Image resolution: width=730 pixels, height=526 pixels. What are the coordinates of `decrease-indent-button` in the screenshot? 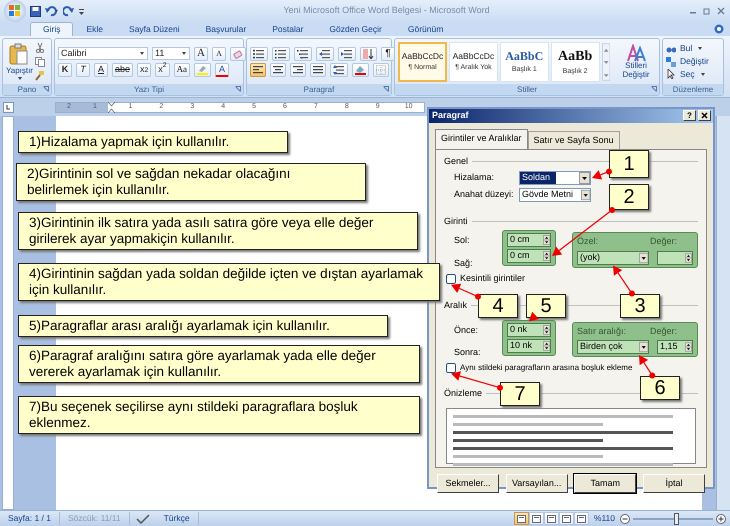 It's located at (325, 53).